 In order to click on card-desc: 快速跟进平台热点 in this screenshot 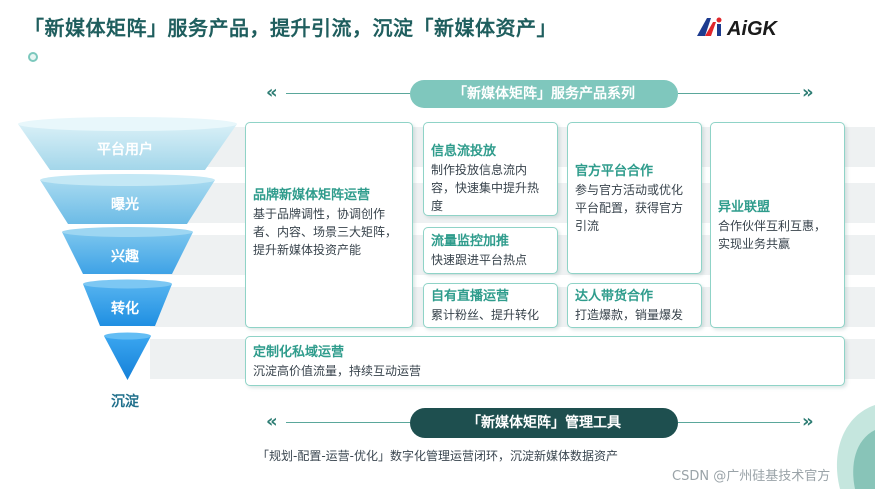, I will do `click(479, 260)`.